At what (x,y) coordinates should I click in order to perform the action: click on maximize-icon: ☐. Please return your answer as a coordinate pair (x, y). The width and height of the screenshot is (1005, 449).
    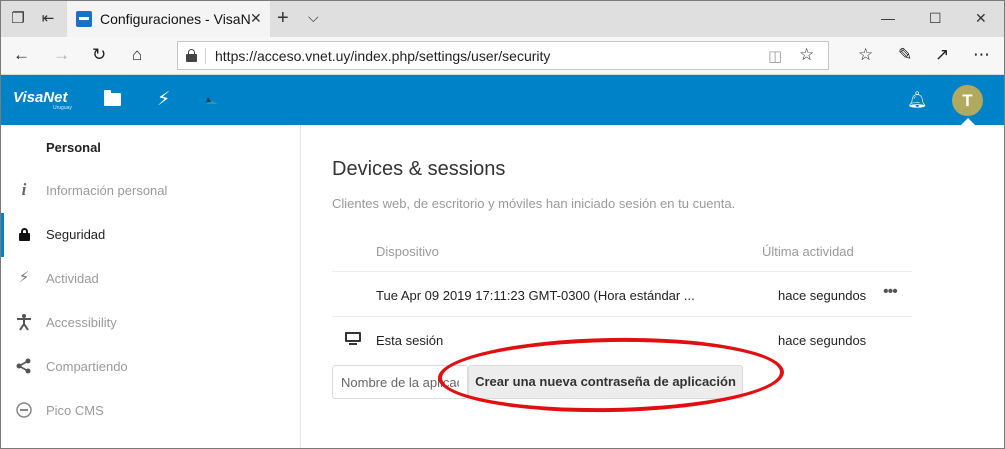
    Looking at the image, I should click on (935, 18).